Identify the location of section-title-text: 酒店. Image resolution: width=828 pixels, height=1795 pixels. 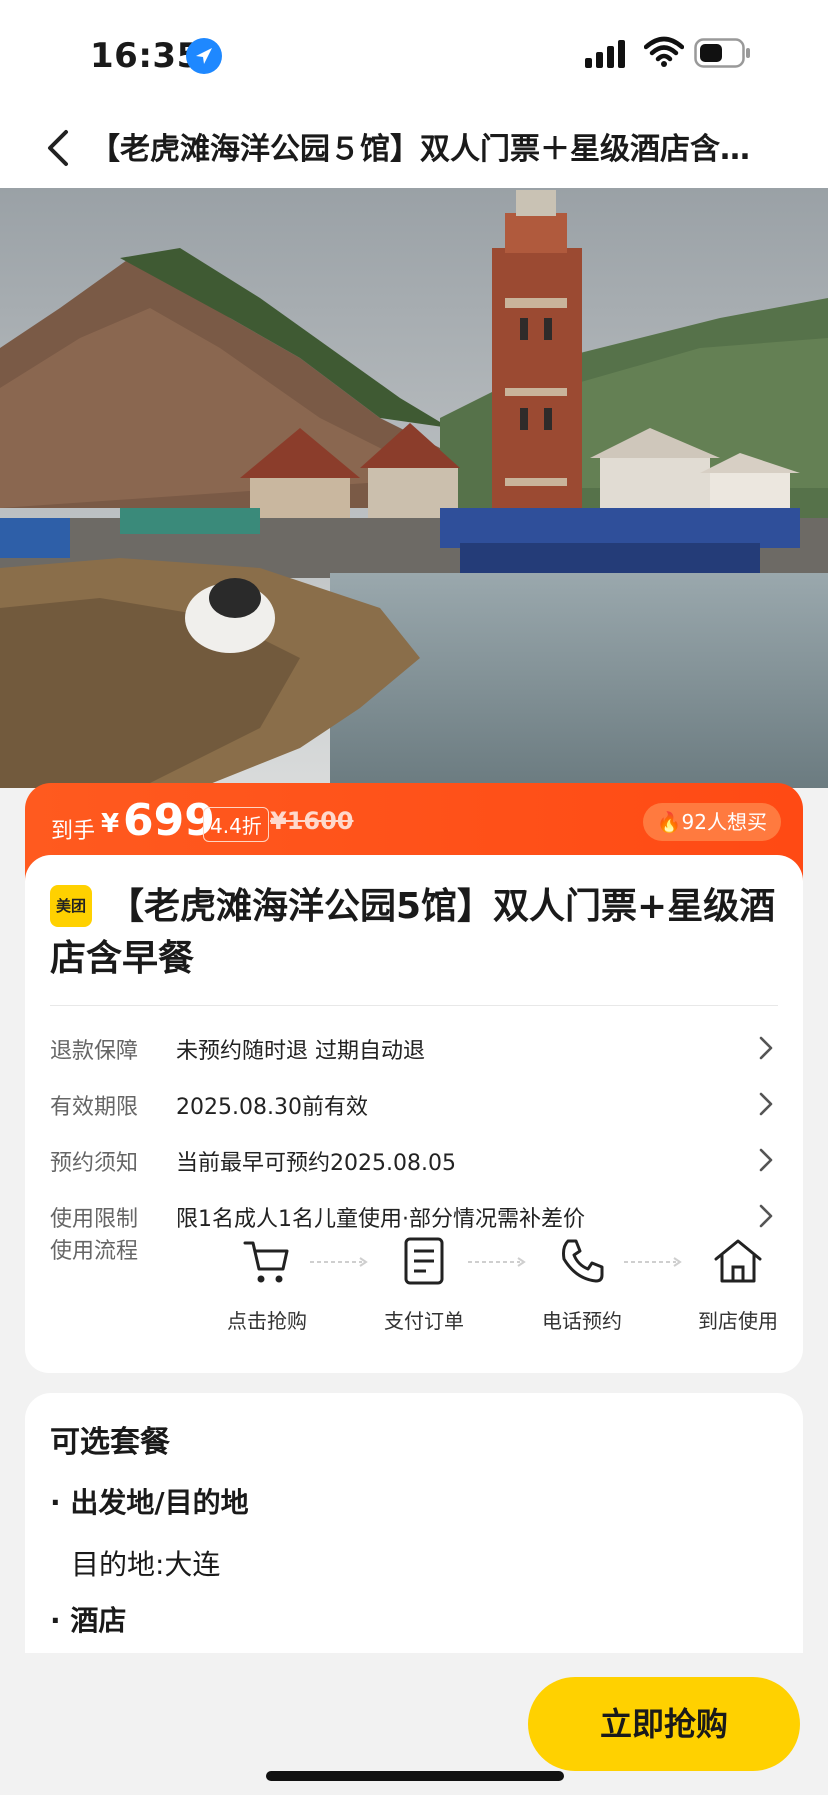
(98, 1620).